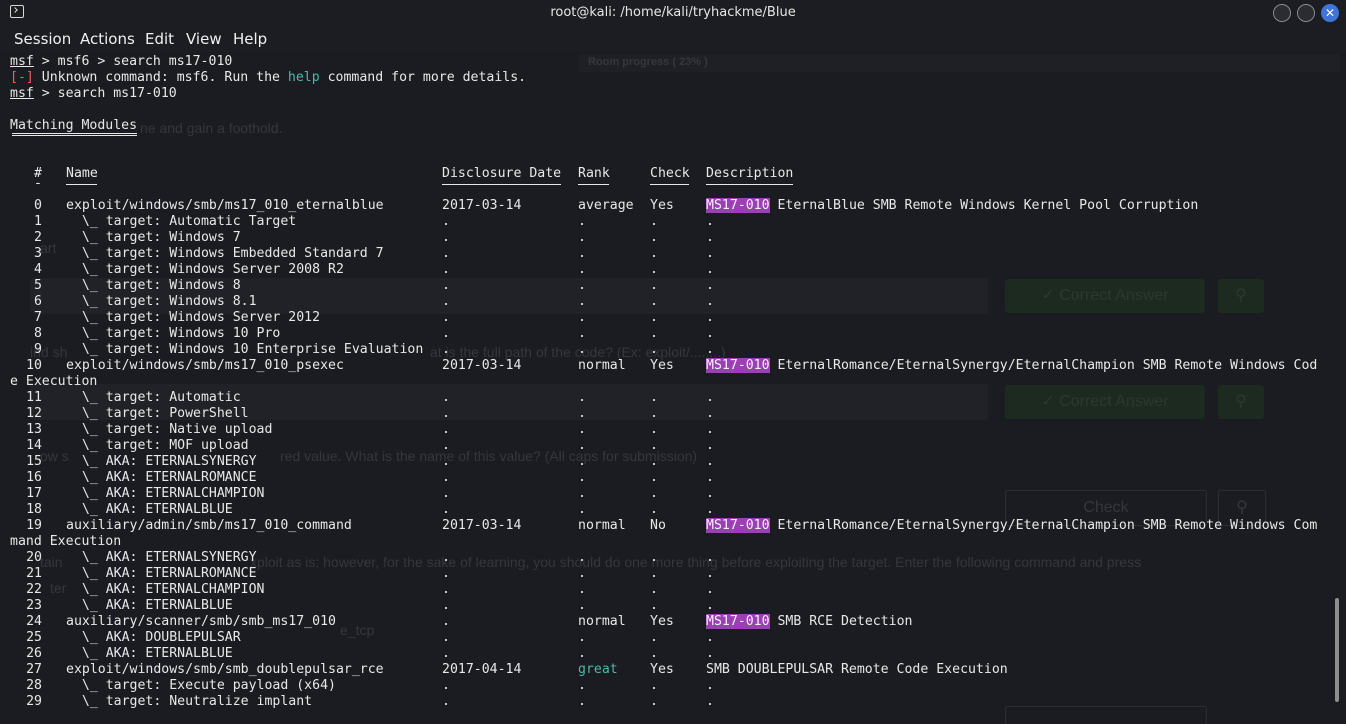 The width and height of the screenshot is (1346, 724). I want to click on col-header-desc: Description, so click(750, 173).